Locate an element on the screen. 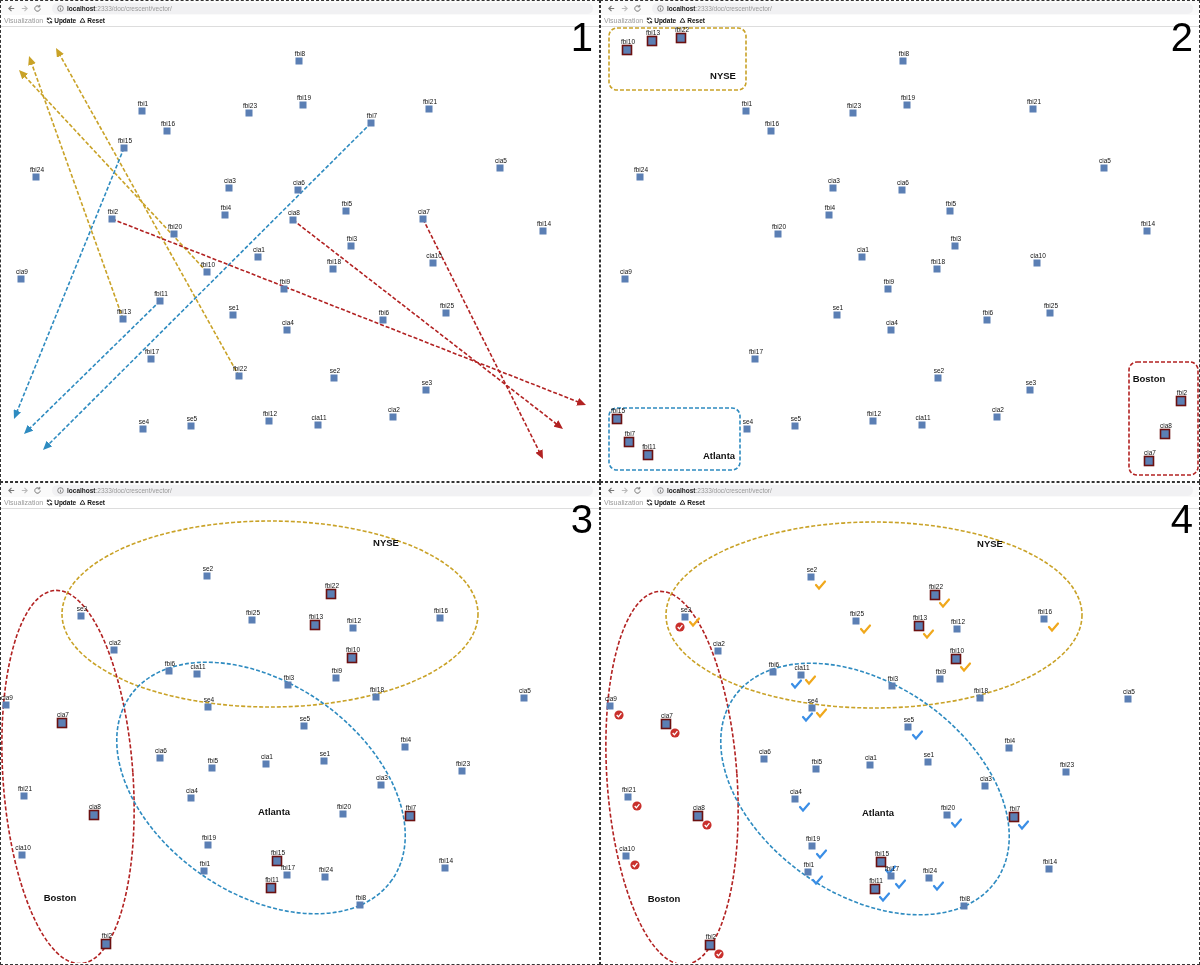 This screenshot has height=965, width=1200. forward-icon is located at coordinates (24, 8).